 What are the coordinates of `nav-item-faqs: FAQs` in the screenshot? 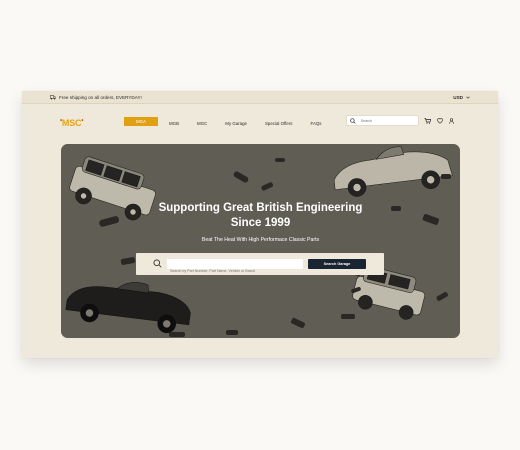 It's located at (316, 123).